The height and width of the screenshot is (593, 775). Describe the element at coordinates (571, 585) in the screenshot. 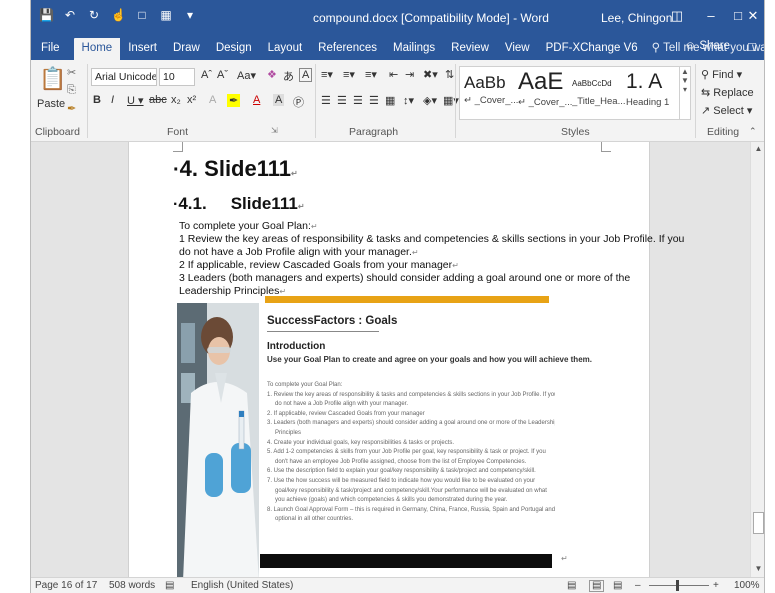

I see `read-mode-icon: ▤` at that location.